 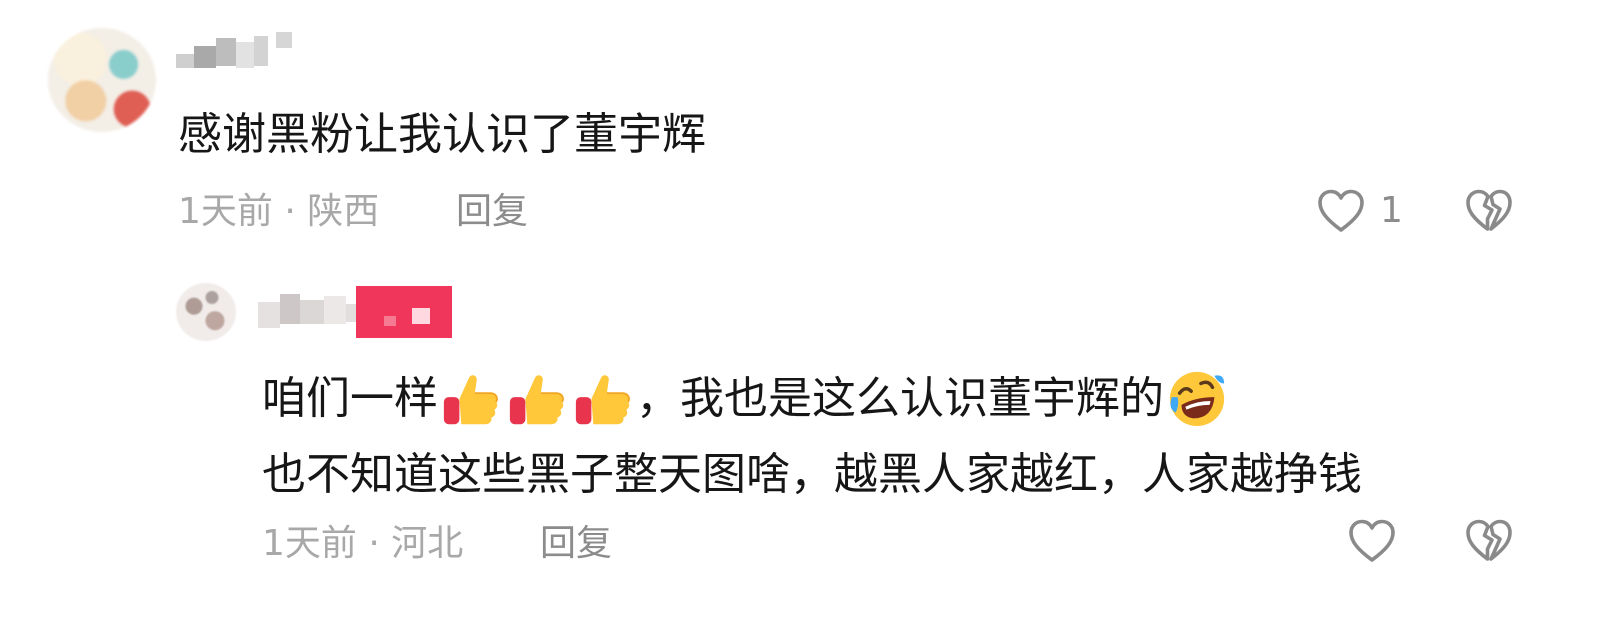 I want to click on reply-text-part-2: ，我也是这么认识董宇辉的, so click(x=900, y=398).